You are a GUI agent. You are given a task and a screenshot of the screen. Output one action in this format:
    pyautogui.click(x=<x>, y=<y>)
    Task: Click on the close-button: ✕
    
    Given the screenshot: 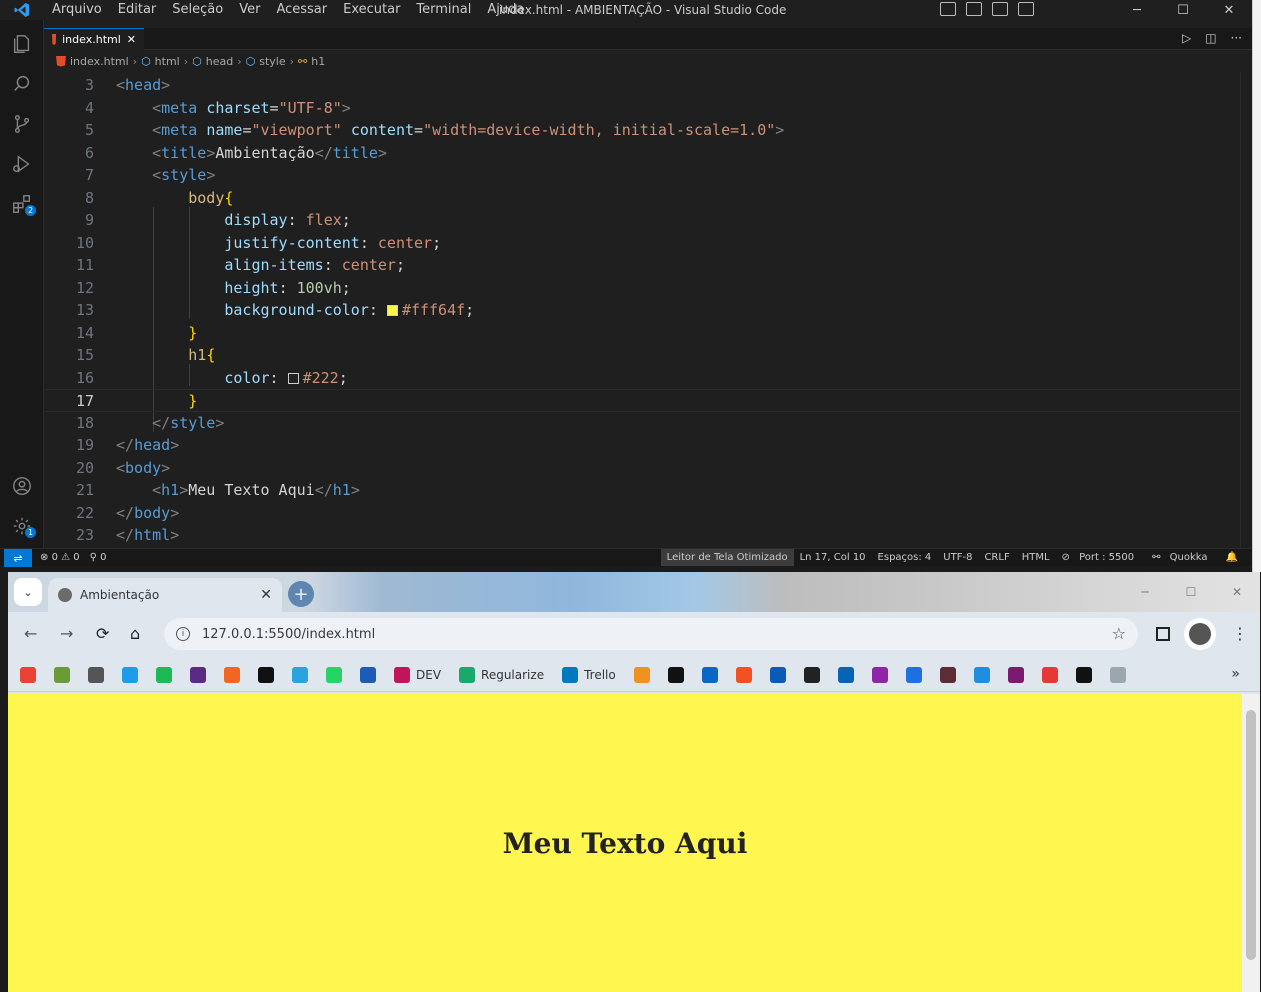 What is the action you would take?
    pyautogui.click(x=1229, y=10)
    